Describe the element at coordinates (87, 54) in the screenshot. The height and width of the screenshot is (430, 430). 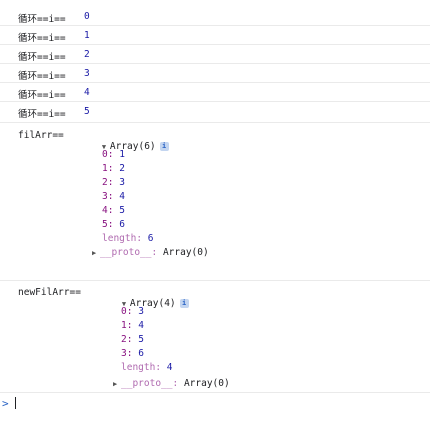
I see `log-value: 2` at that location.